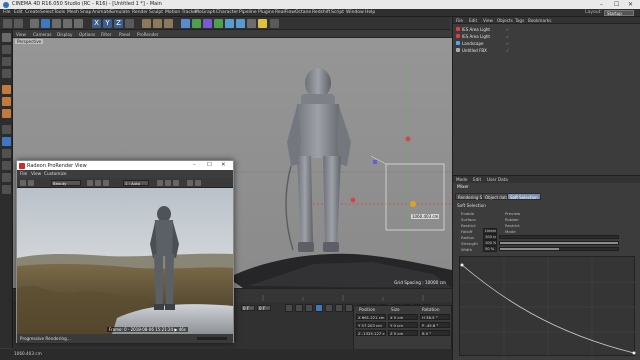  Describe the element at coordinates (18, 12) in the screenshot. I see `menu-edit: Edit` at that location.